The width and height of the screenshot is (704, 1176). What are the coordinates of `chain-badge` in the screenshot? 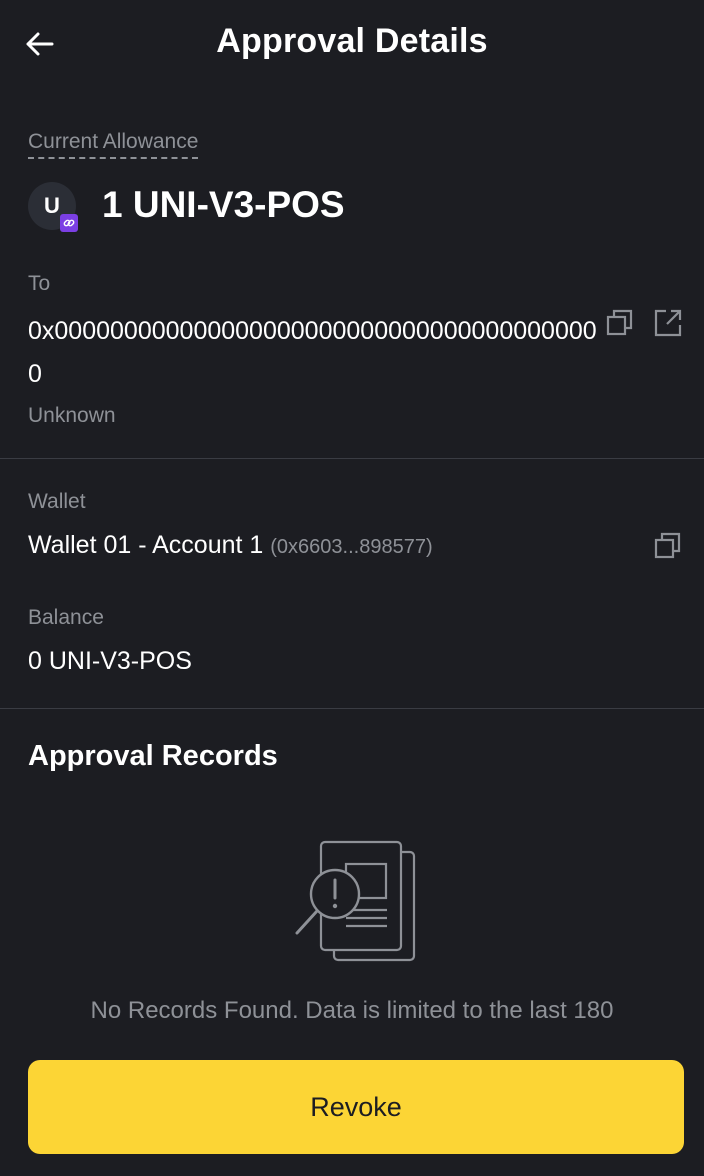 It's located at (69, 223).